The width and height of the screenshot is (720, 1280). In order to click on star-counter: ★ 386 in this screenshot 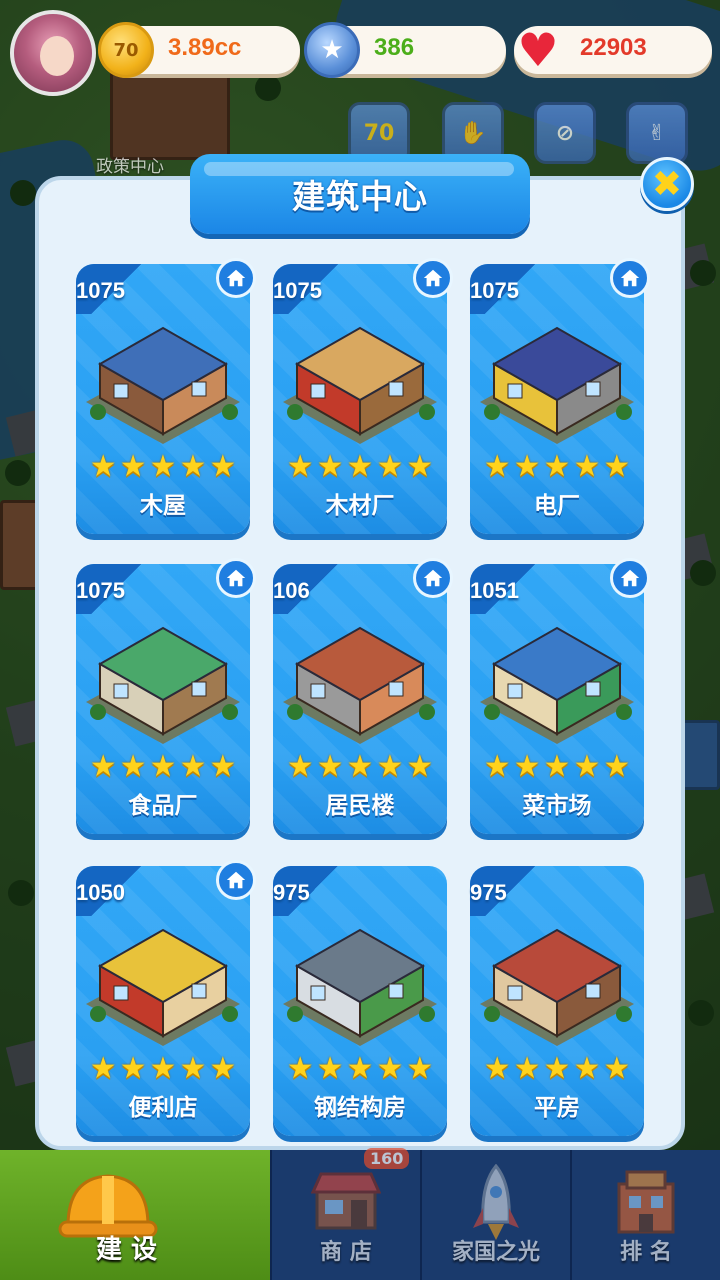, I will do `click(405, 50)`.